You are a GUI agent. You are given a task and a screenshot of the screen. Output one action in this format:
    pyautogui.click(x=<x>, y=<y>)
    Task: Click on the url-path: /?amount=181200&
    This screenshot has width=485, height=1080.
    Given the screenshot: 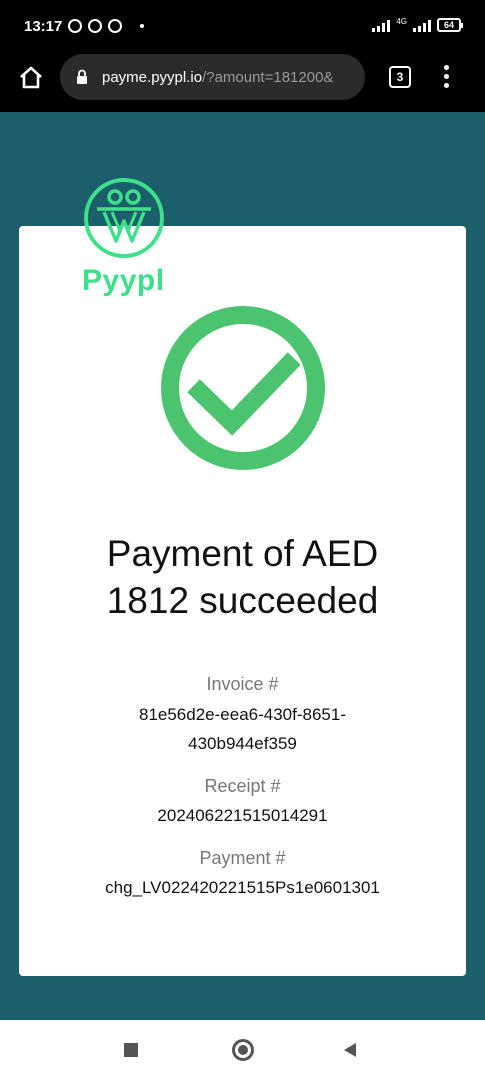 What is the action you would take?
    pyautogui.click(x=268, y=77)
    